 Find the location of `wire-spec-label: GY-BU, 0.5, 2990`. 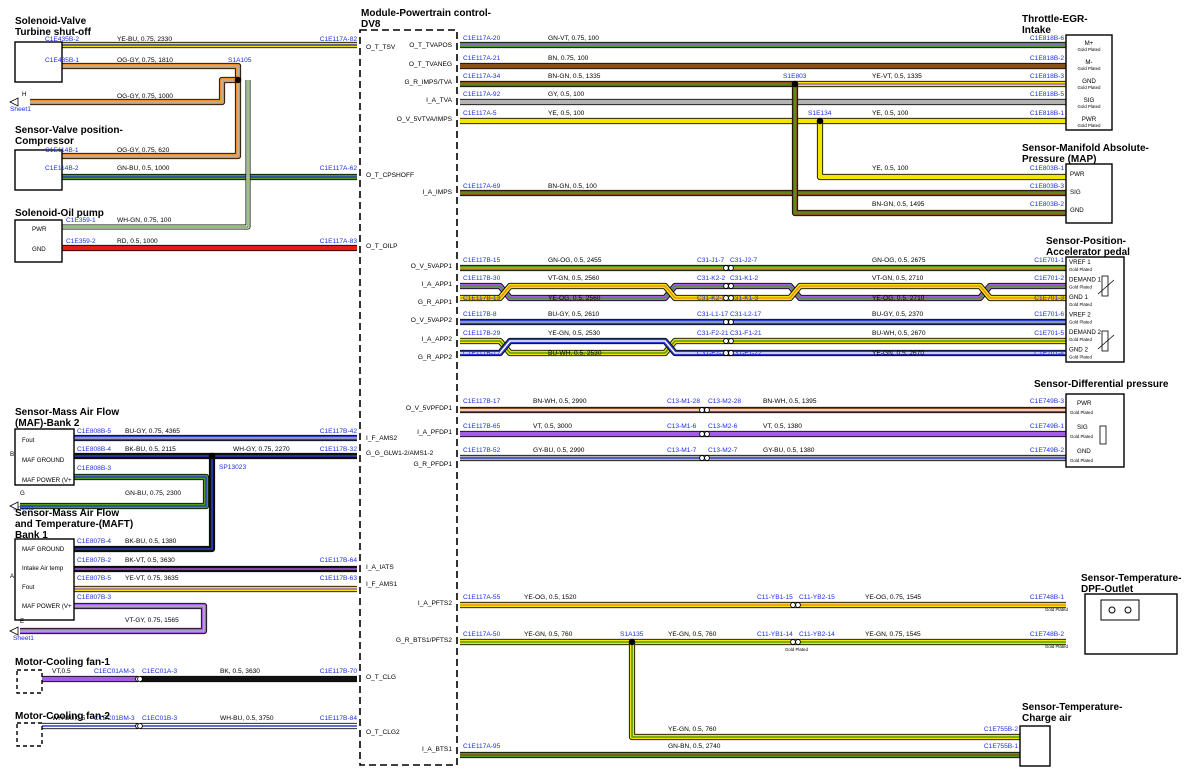

wire-spec-label: GY-BU, 0.5, 2990 is located at coordinates (559, 450).